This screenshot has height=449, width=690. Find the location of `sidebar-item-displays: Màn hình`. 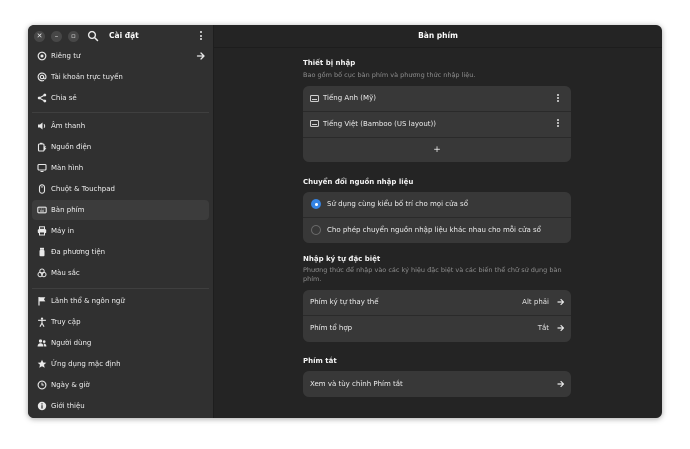

sidebar-item-displays: Màn hình is located at coordinates (120, 168).